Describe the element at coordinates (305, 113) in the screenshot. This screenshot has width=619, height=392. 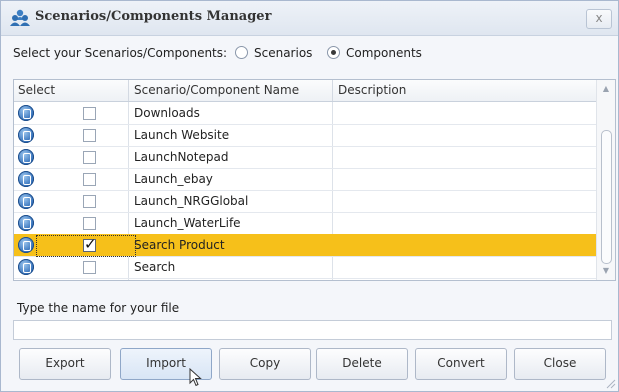
I see `table-row: Downloads` at that location.